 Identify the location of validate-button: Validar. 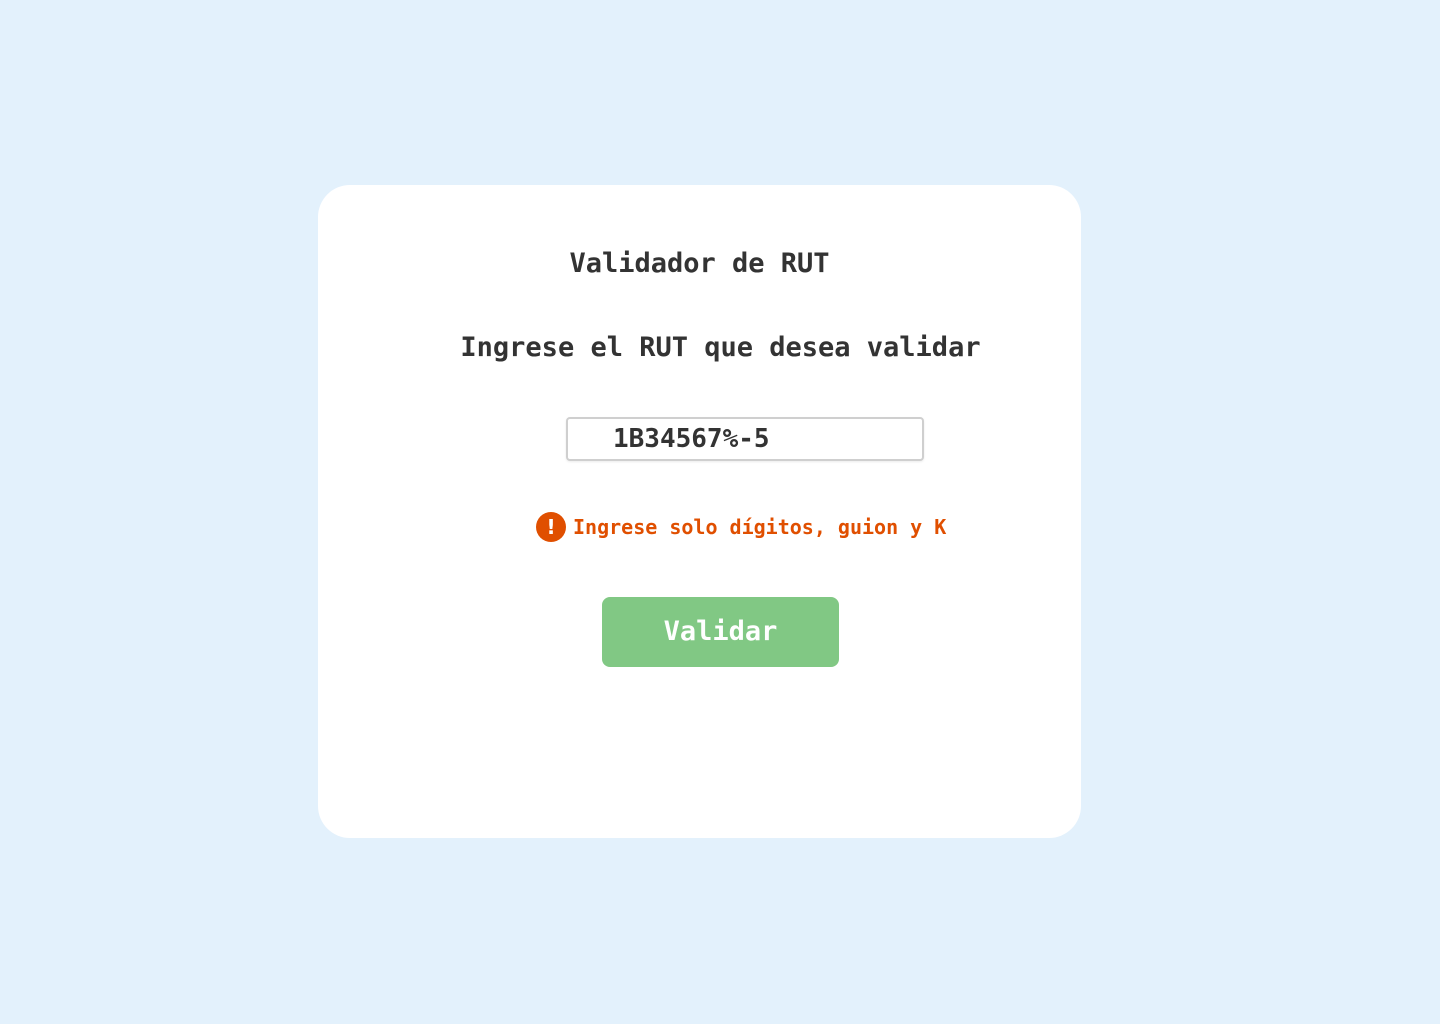
(720, 632).